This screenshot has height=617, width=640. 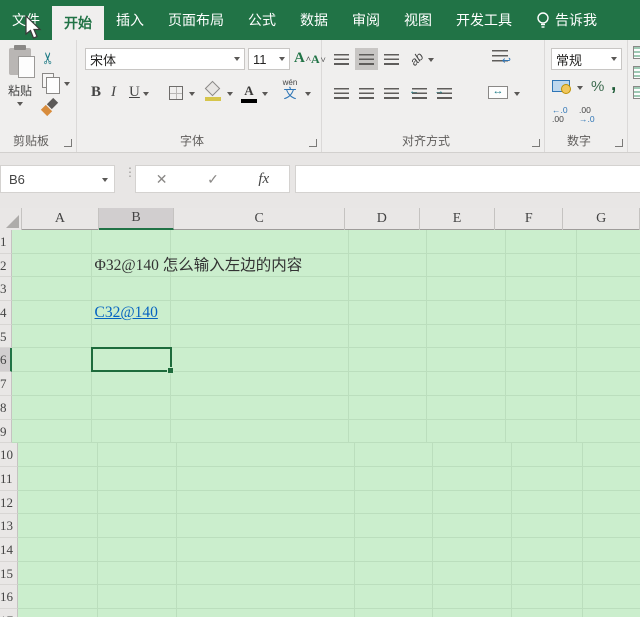 What do you see at coordinates (58, 526) in the screenshot?
I see `cell-A13` at bounding box center [58, 526].